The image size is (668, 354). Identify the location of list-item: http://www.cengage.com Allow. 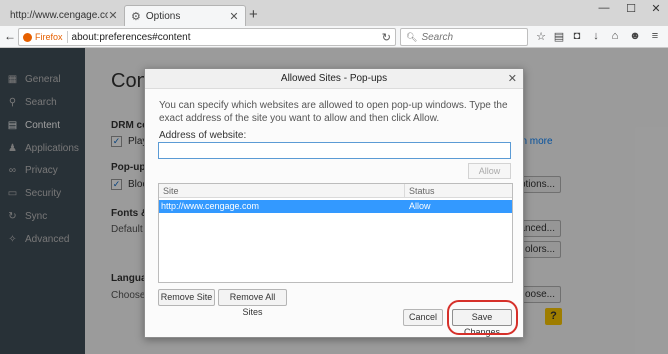
(335, 206).